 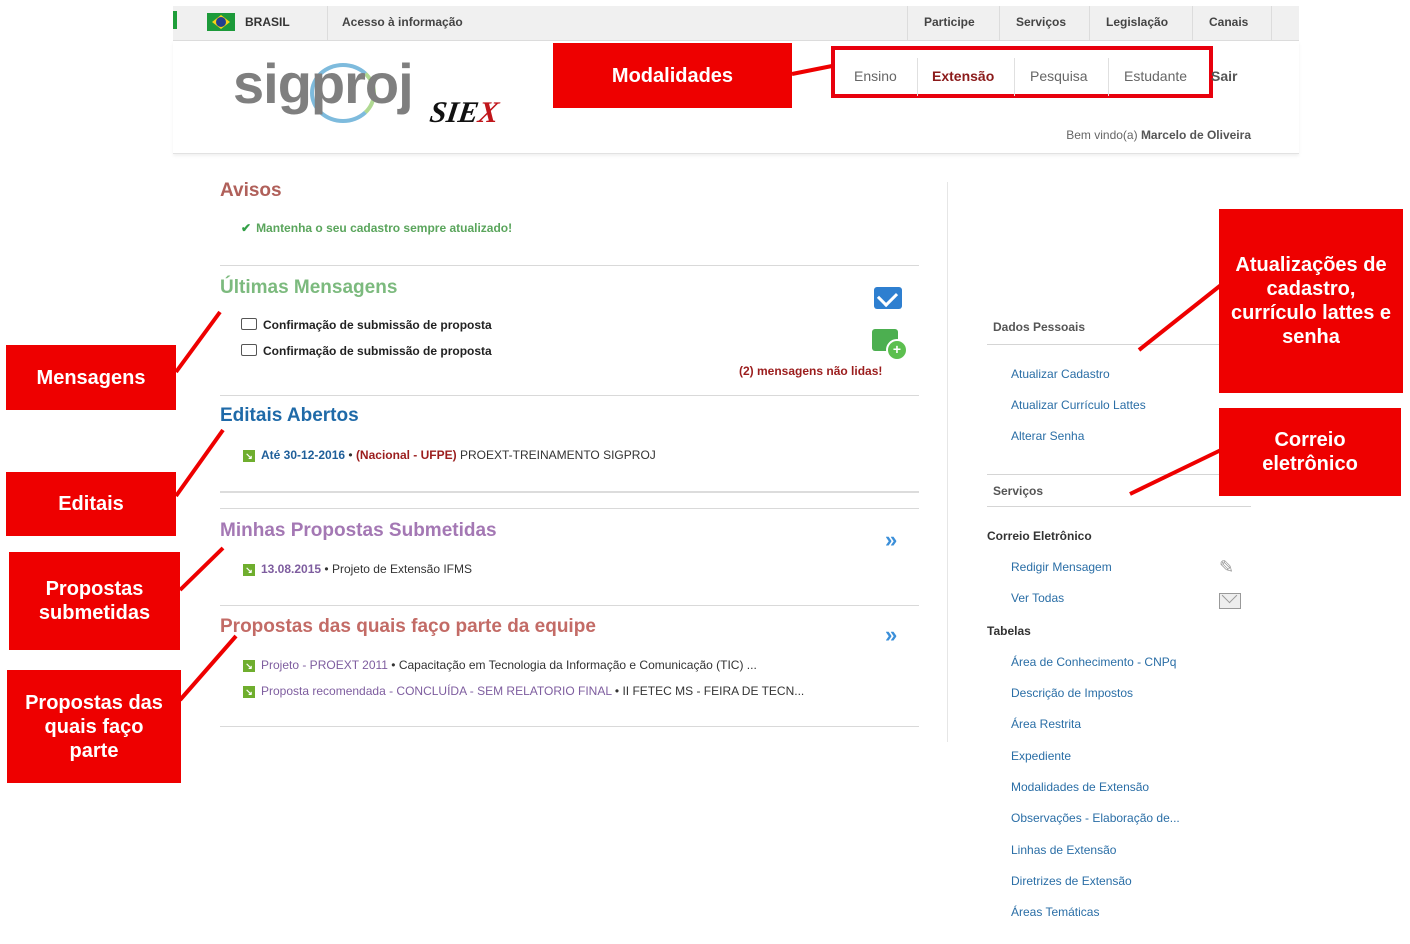 What do you see at coordinates (963, 76) in the screenshot?
I see `modality-extensao: Extensão` at bounding box center [963, 76].